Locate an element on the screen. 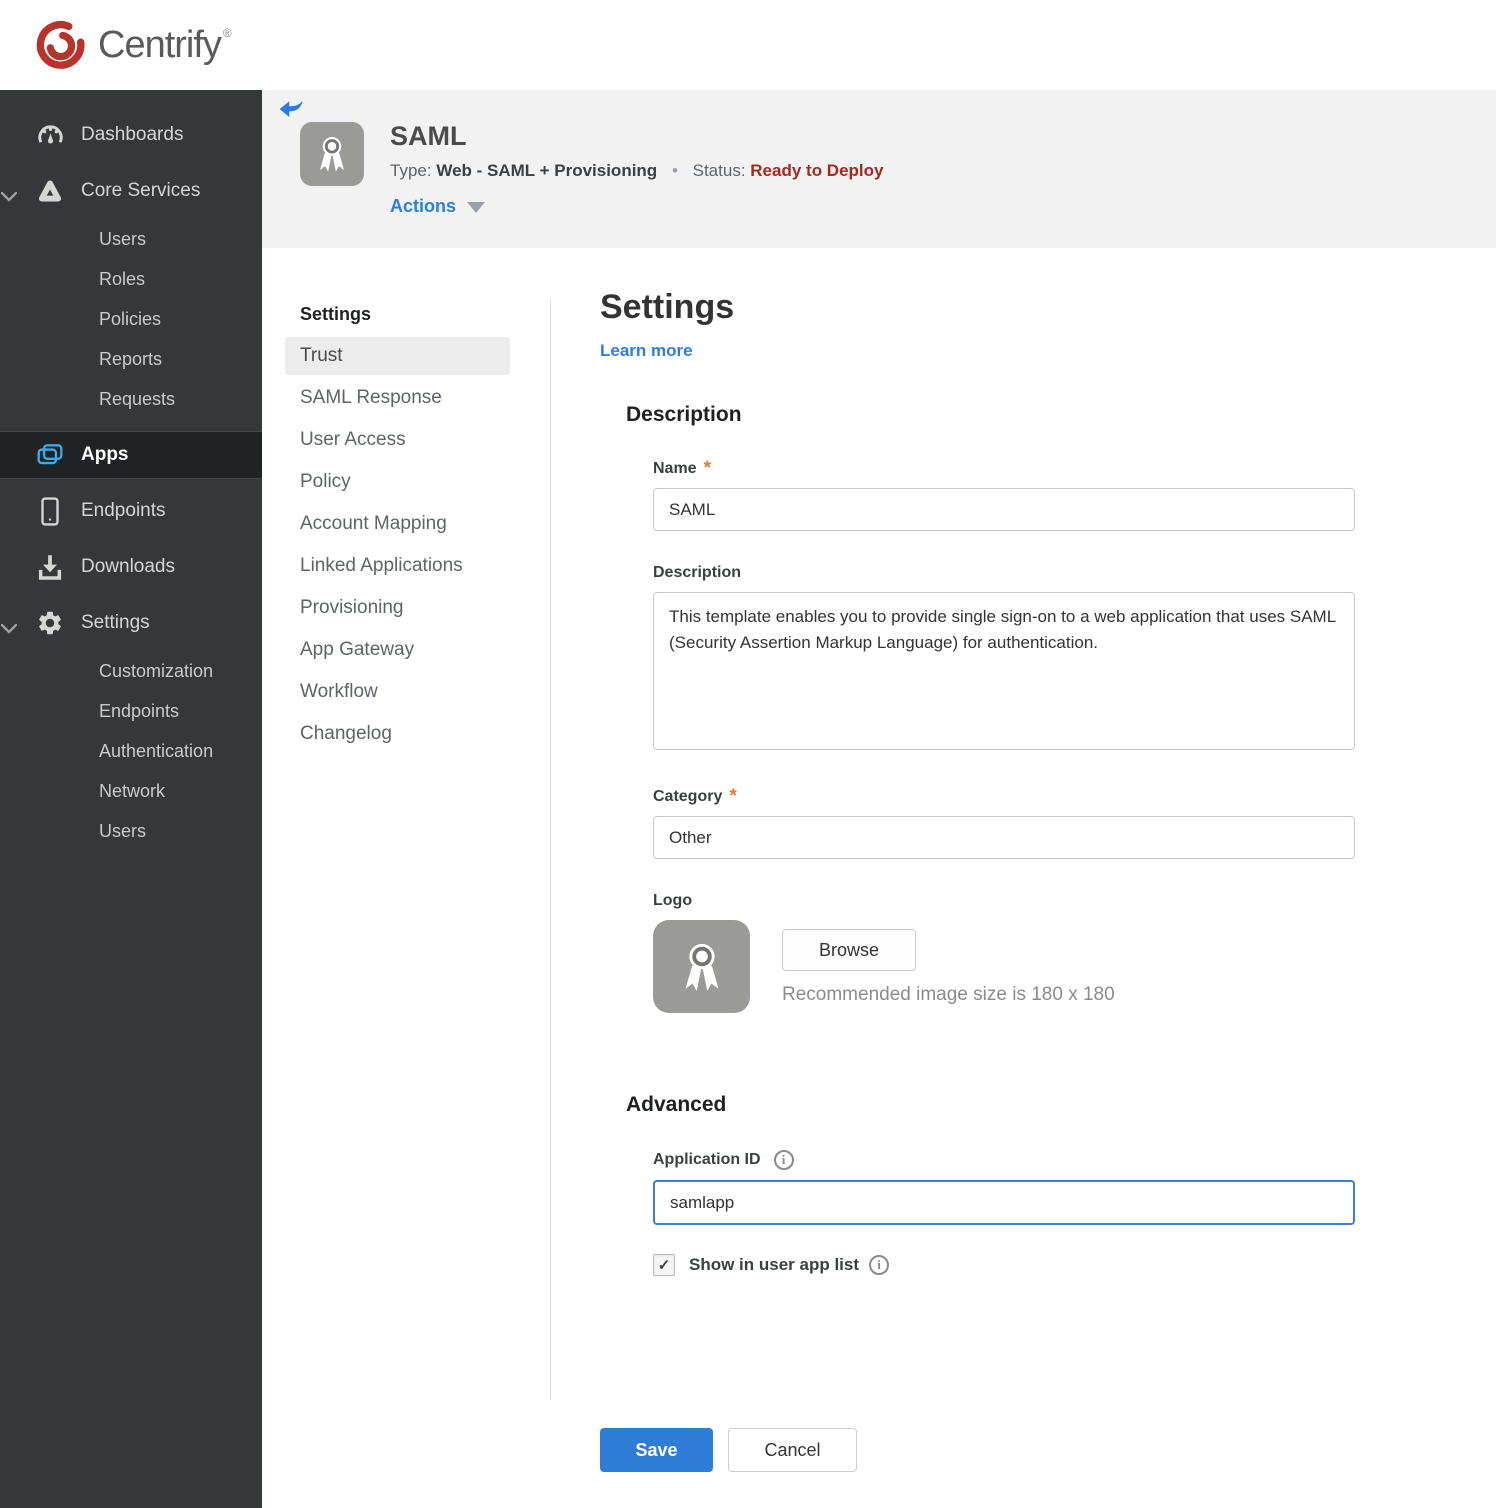  browse-button: Browse is located at coordinates (849, 950).